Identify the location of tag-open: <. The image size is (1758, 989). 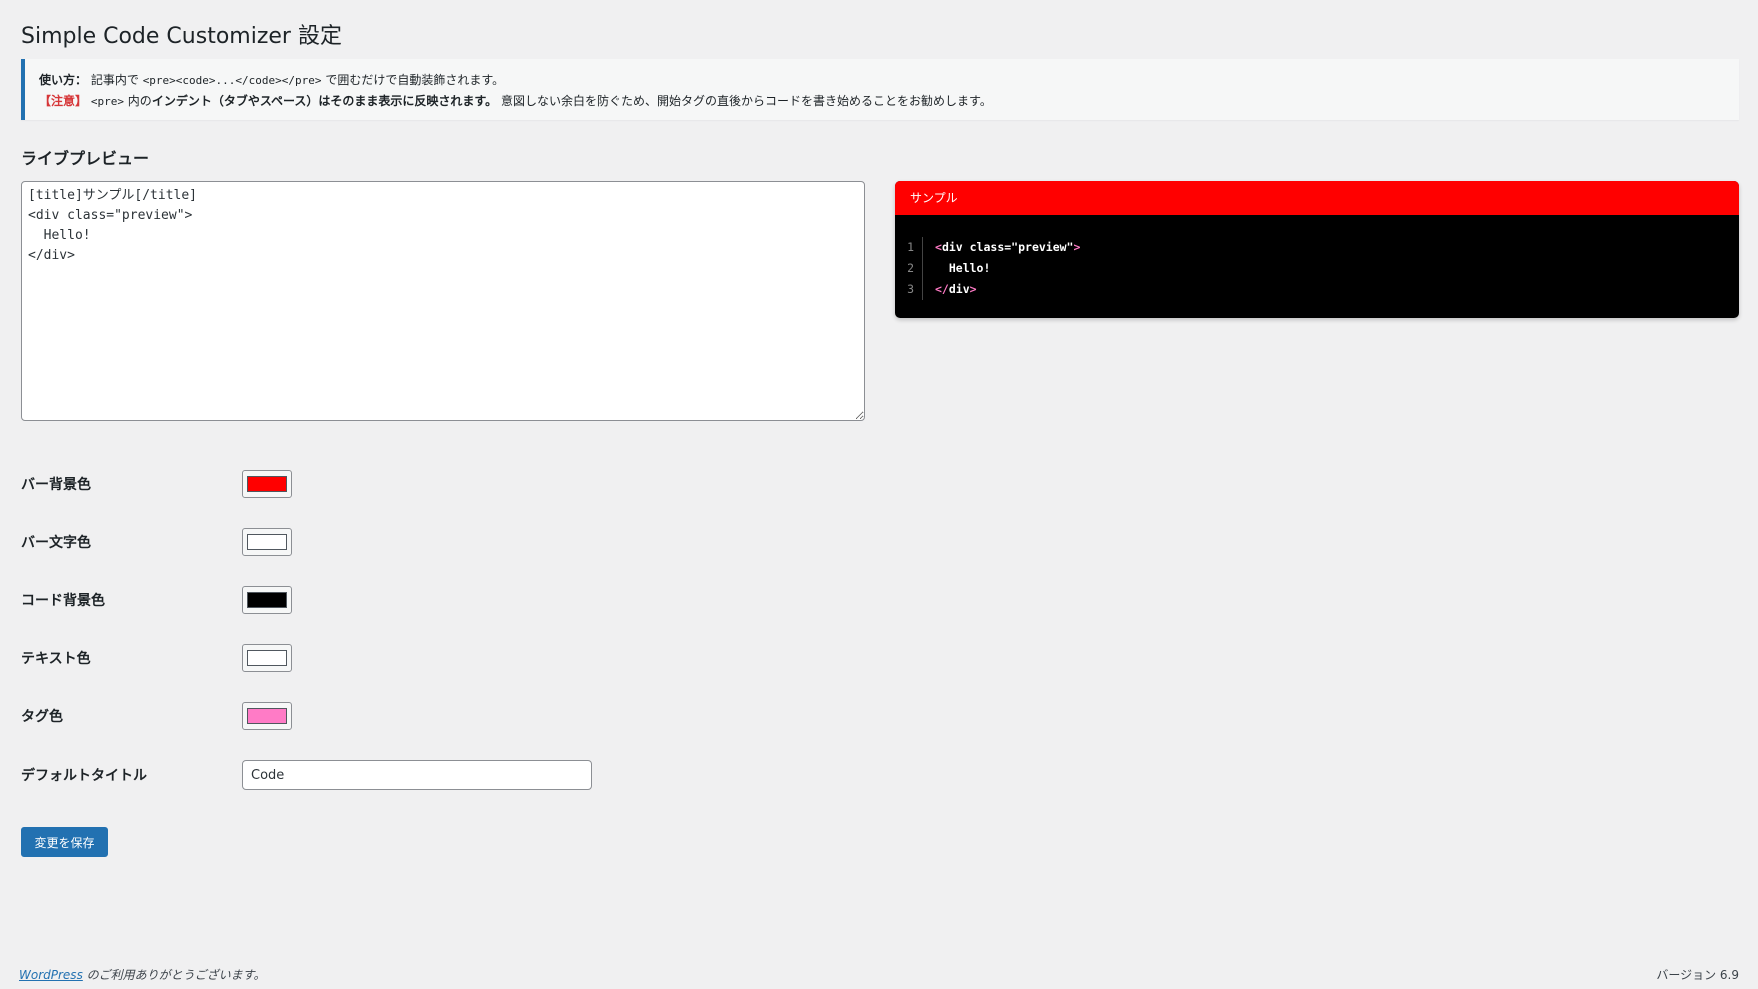
(938, 247).